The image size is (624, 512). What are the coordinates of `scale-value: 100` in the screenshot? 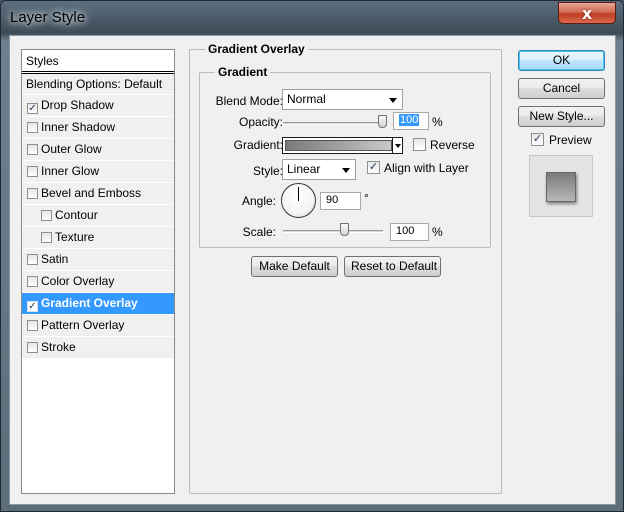 It's located at (405, 231).